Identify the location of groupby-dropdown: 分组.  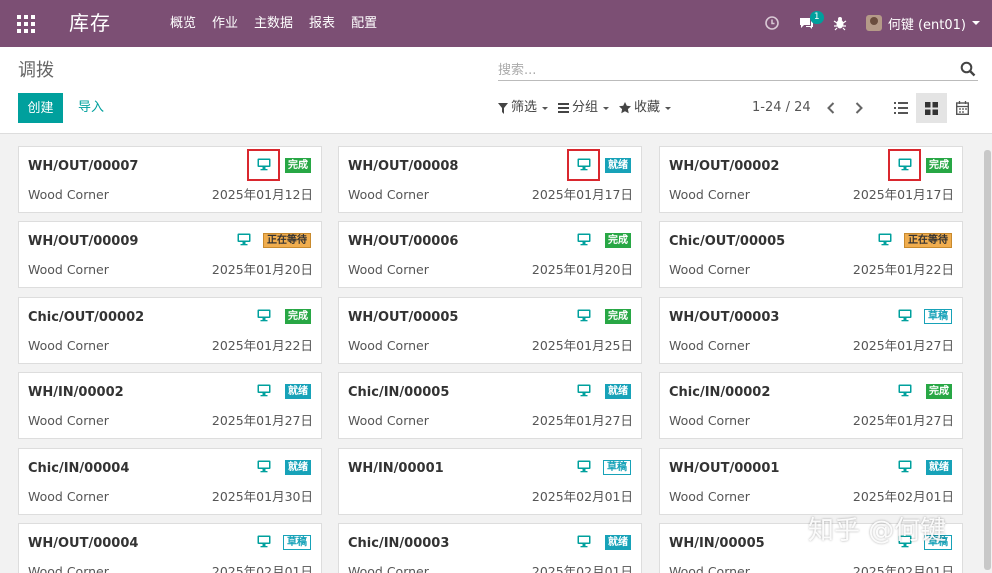
(584, 108).